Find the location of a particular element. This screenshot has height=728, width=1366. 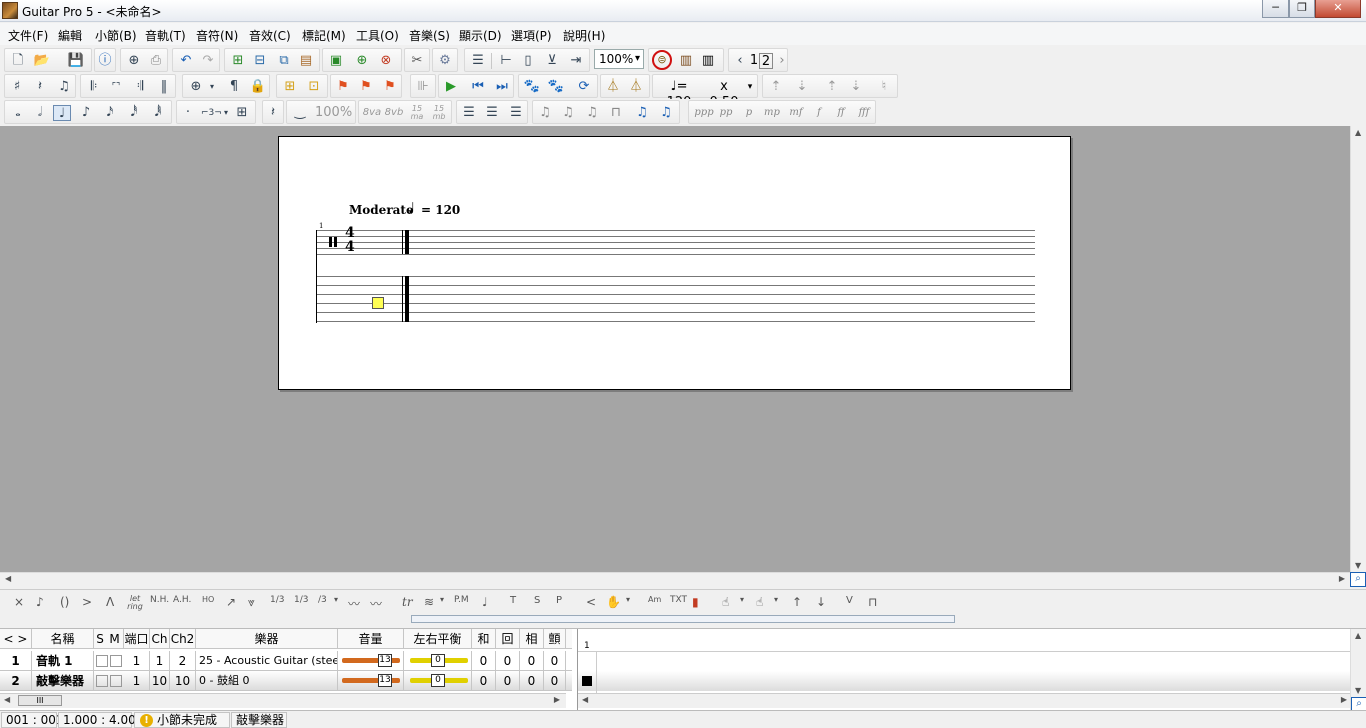

track-name: 敲擊樂器 is located at coordinates (63, 681).